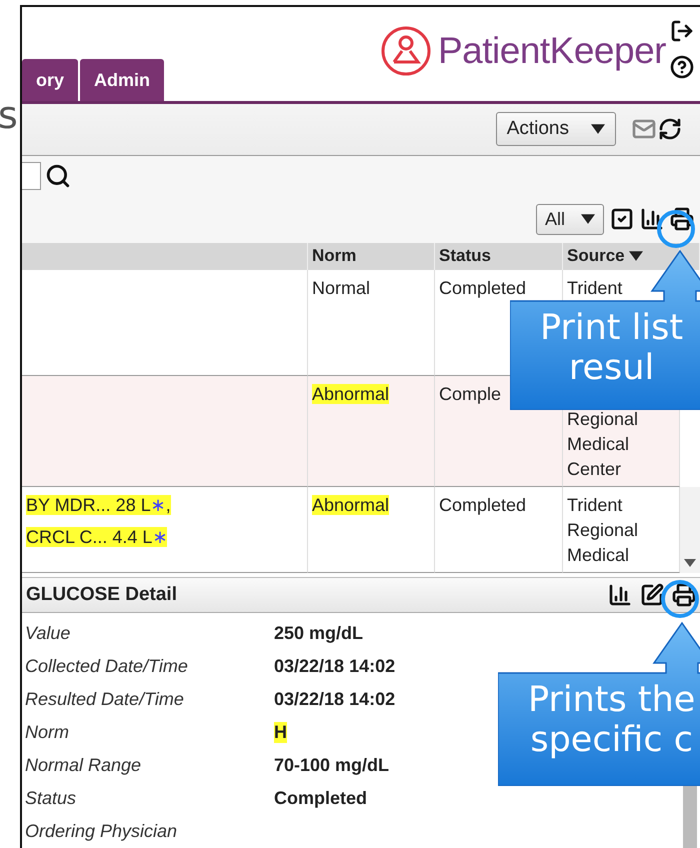  What do you see at coordinates (552, 51) in the screenshot?
I see `logo-text: PatientKeeper` at bounding box center [552, 51].